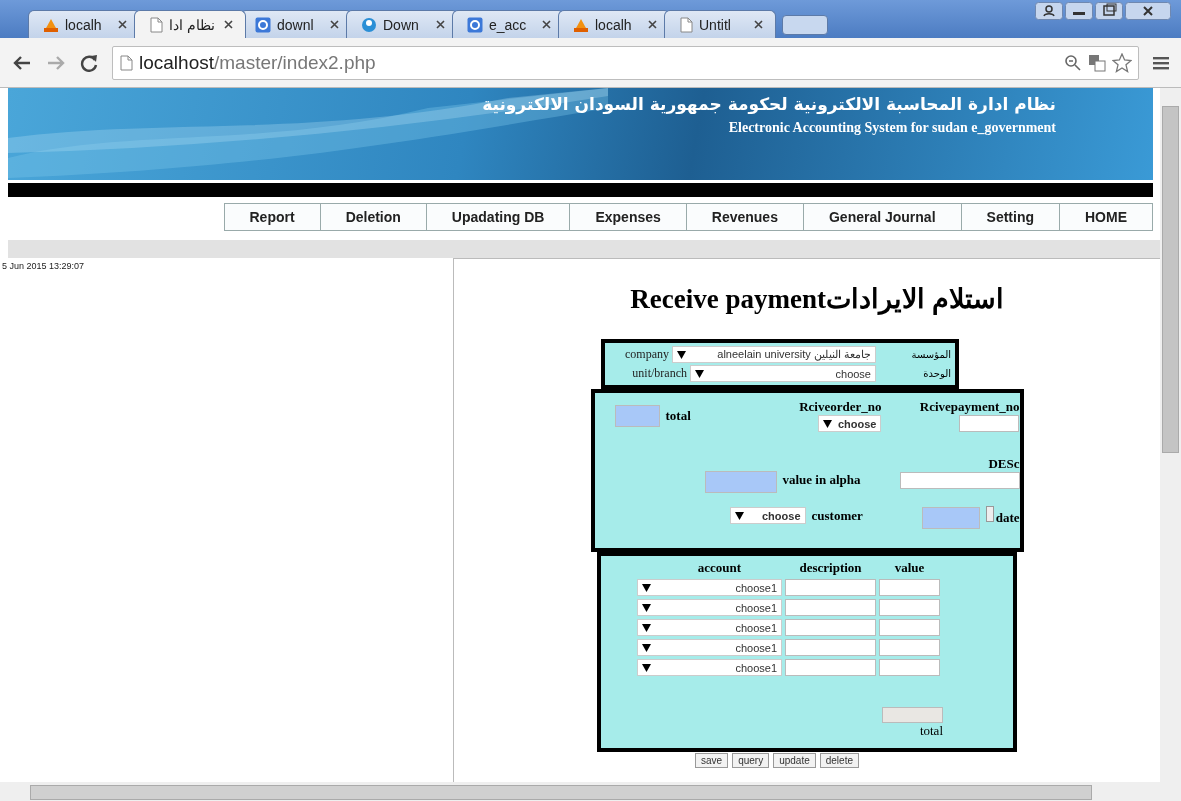 The image size is (1181, 801). Describe the element at coordinates (22, 62) in the screenshot. I see `back-icon` at that location.